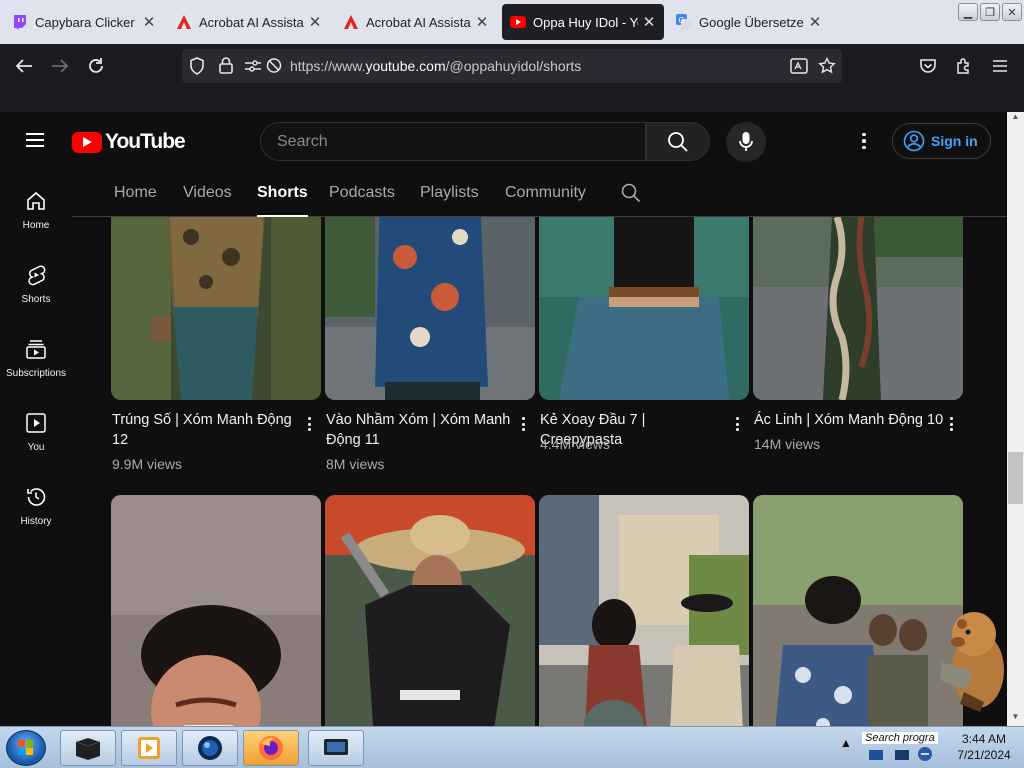 Image resolution: width=1024 pixels, height=768 pixels. What do you see at coordinates (36, 281) in the screenshot?
I see `guide-item-shorts: Shorts` at bounding box center [36, 281].